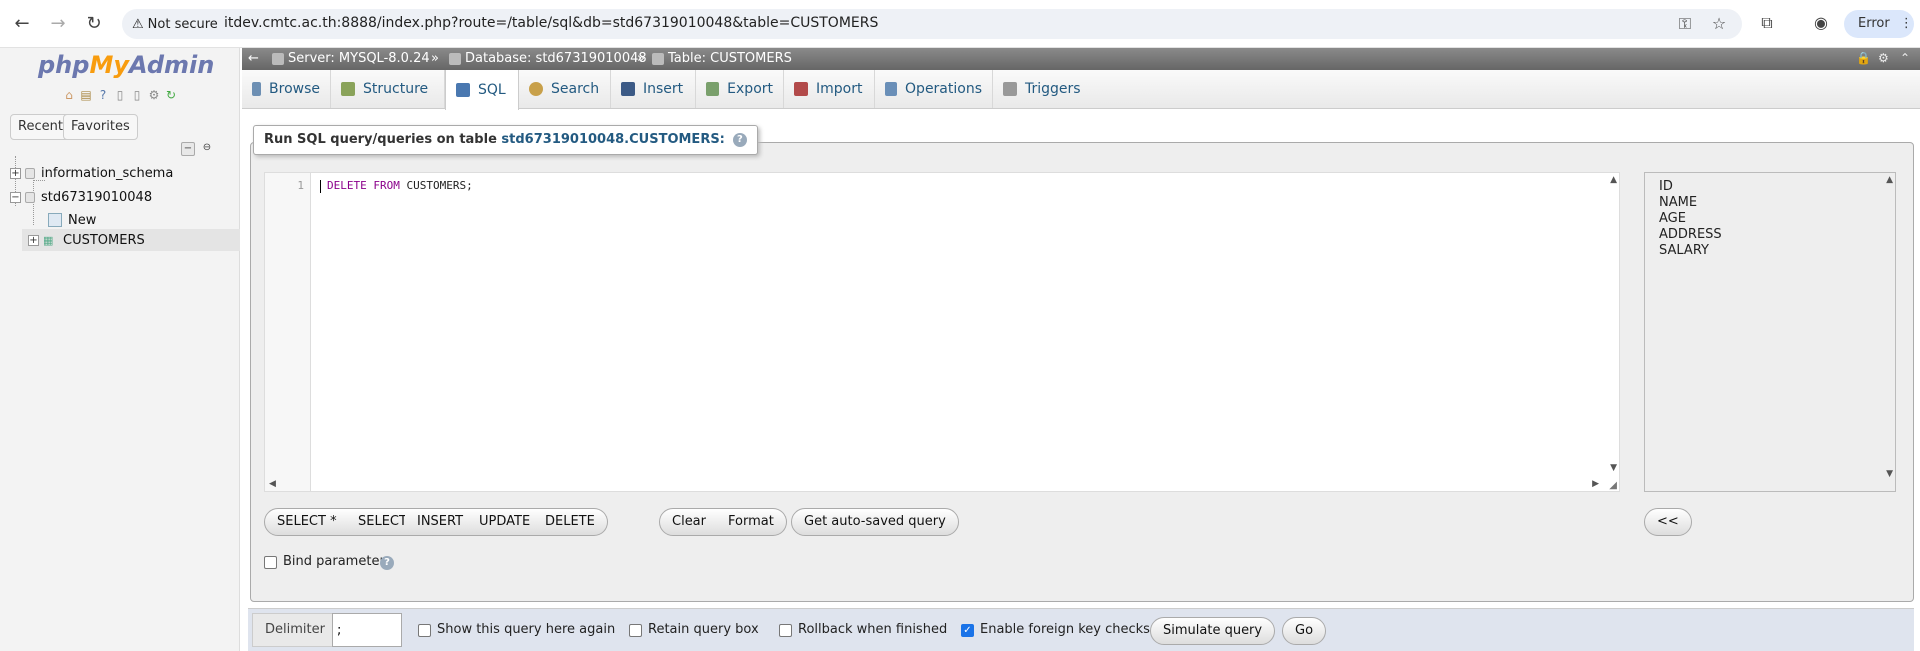 The image size is (1920, 651). I want to click on phpmyadmin-logo: phpMyAdmin, so click(126, 65).